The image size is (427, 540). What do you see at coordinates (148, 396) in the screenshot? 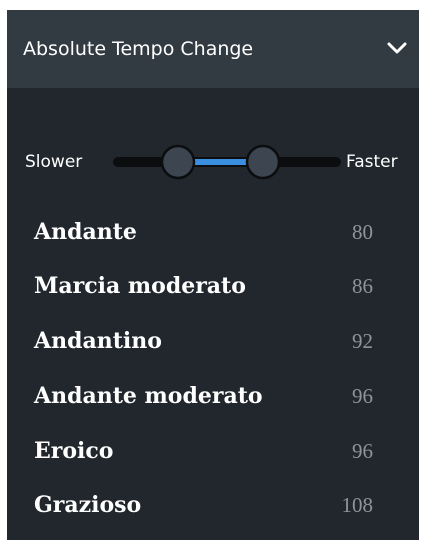
I see `tempo-name: Andante moderato` at bounding box center [148, 396].